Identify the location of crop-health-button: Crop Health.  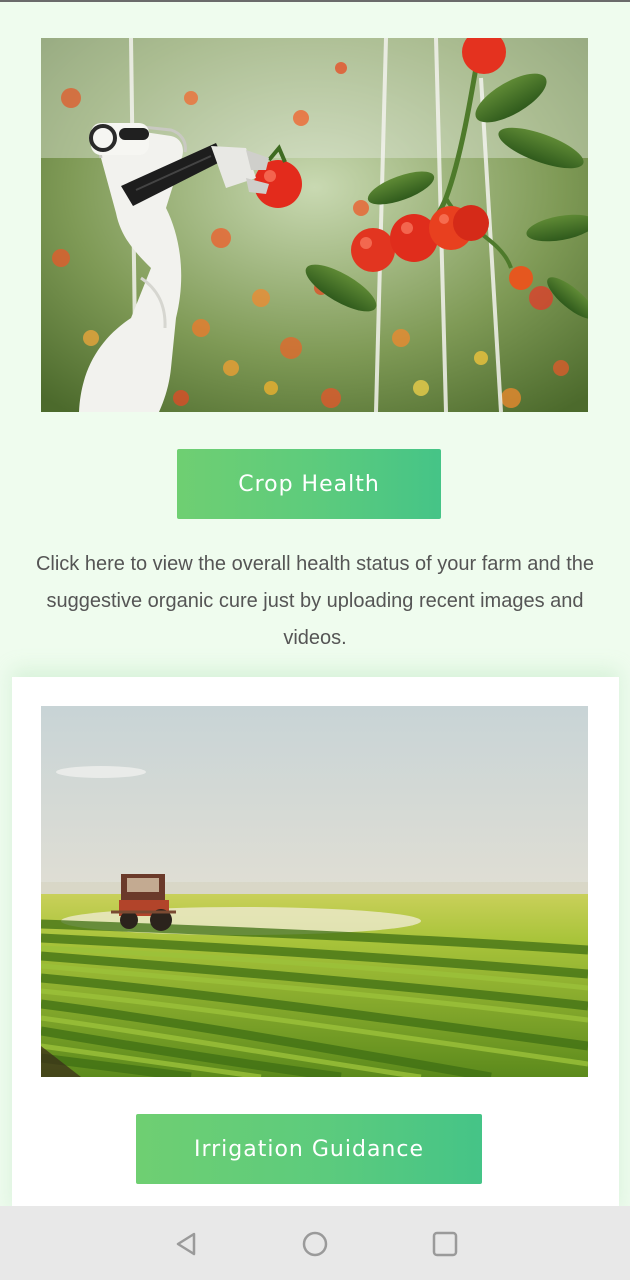
(309, 484).